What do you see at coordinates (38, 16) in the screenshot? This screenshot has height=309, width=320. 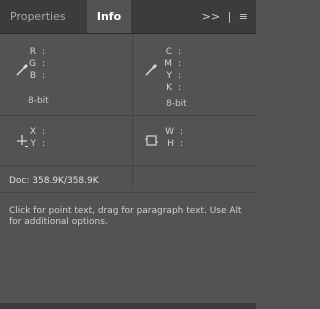 I see `tab-properties: Properties` at bounding box center [38, 16].